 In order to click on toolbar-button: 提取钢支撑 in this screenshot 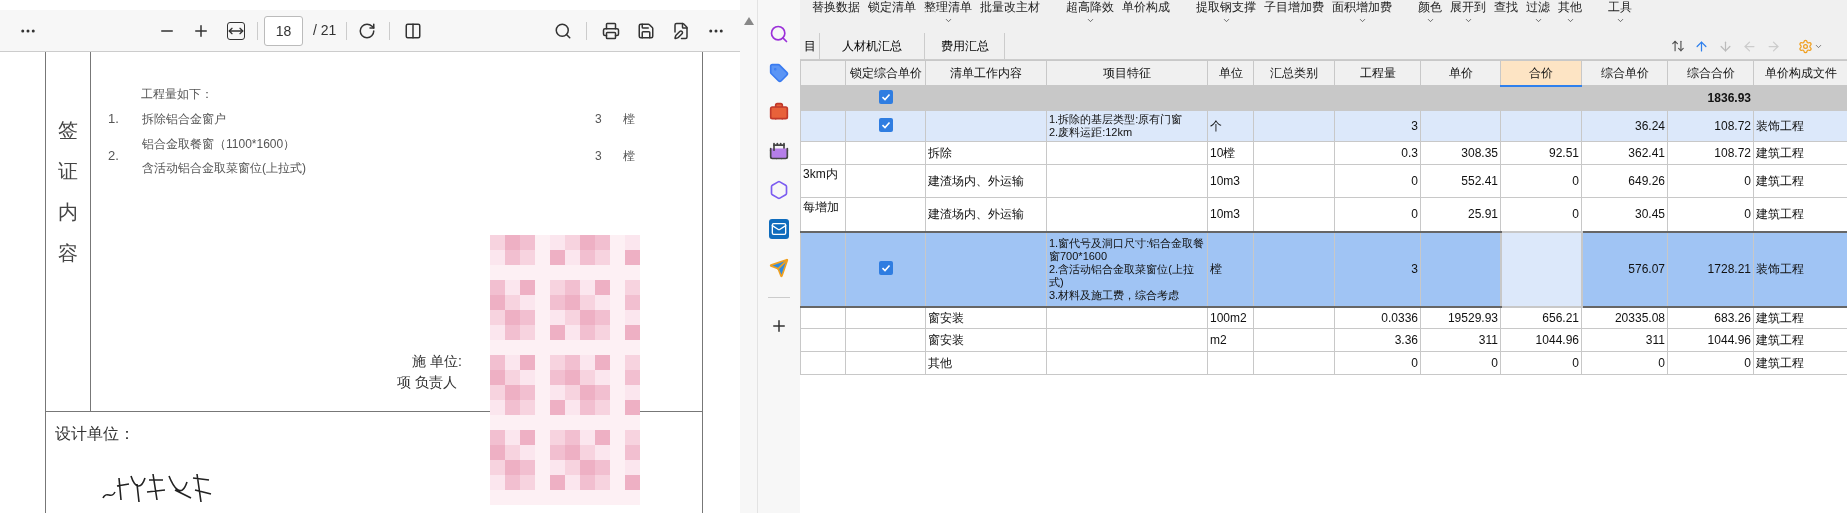, I will do `click(1226, 12)`.